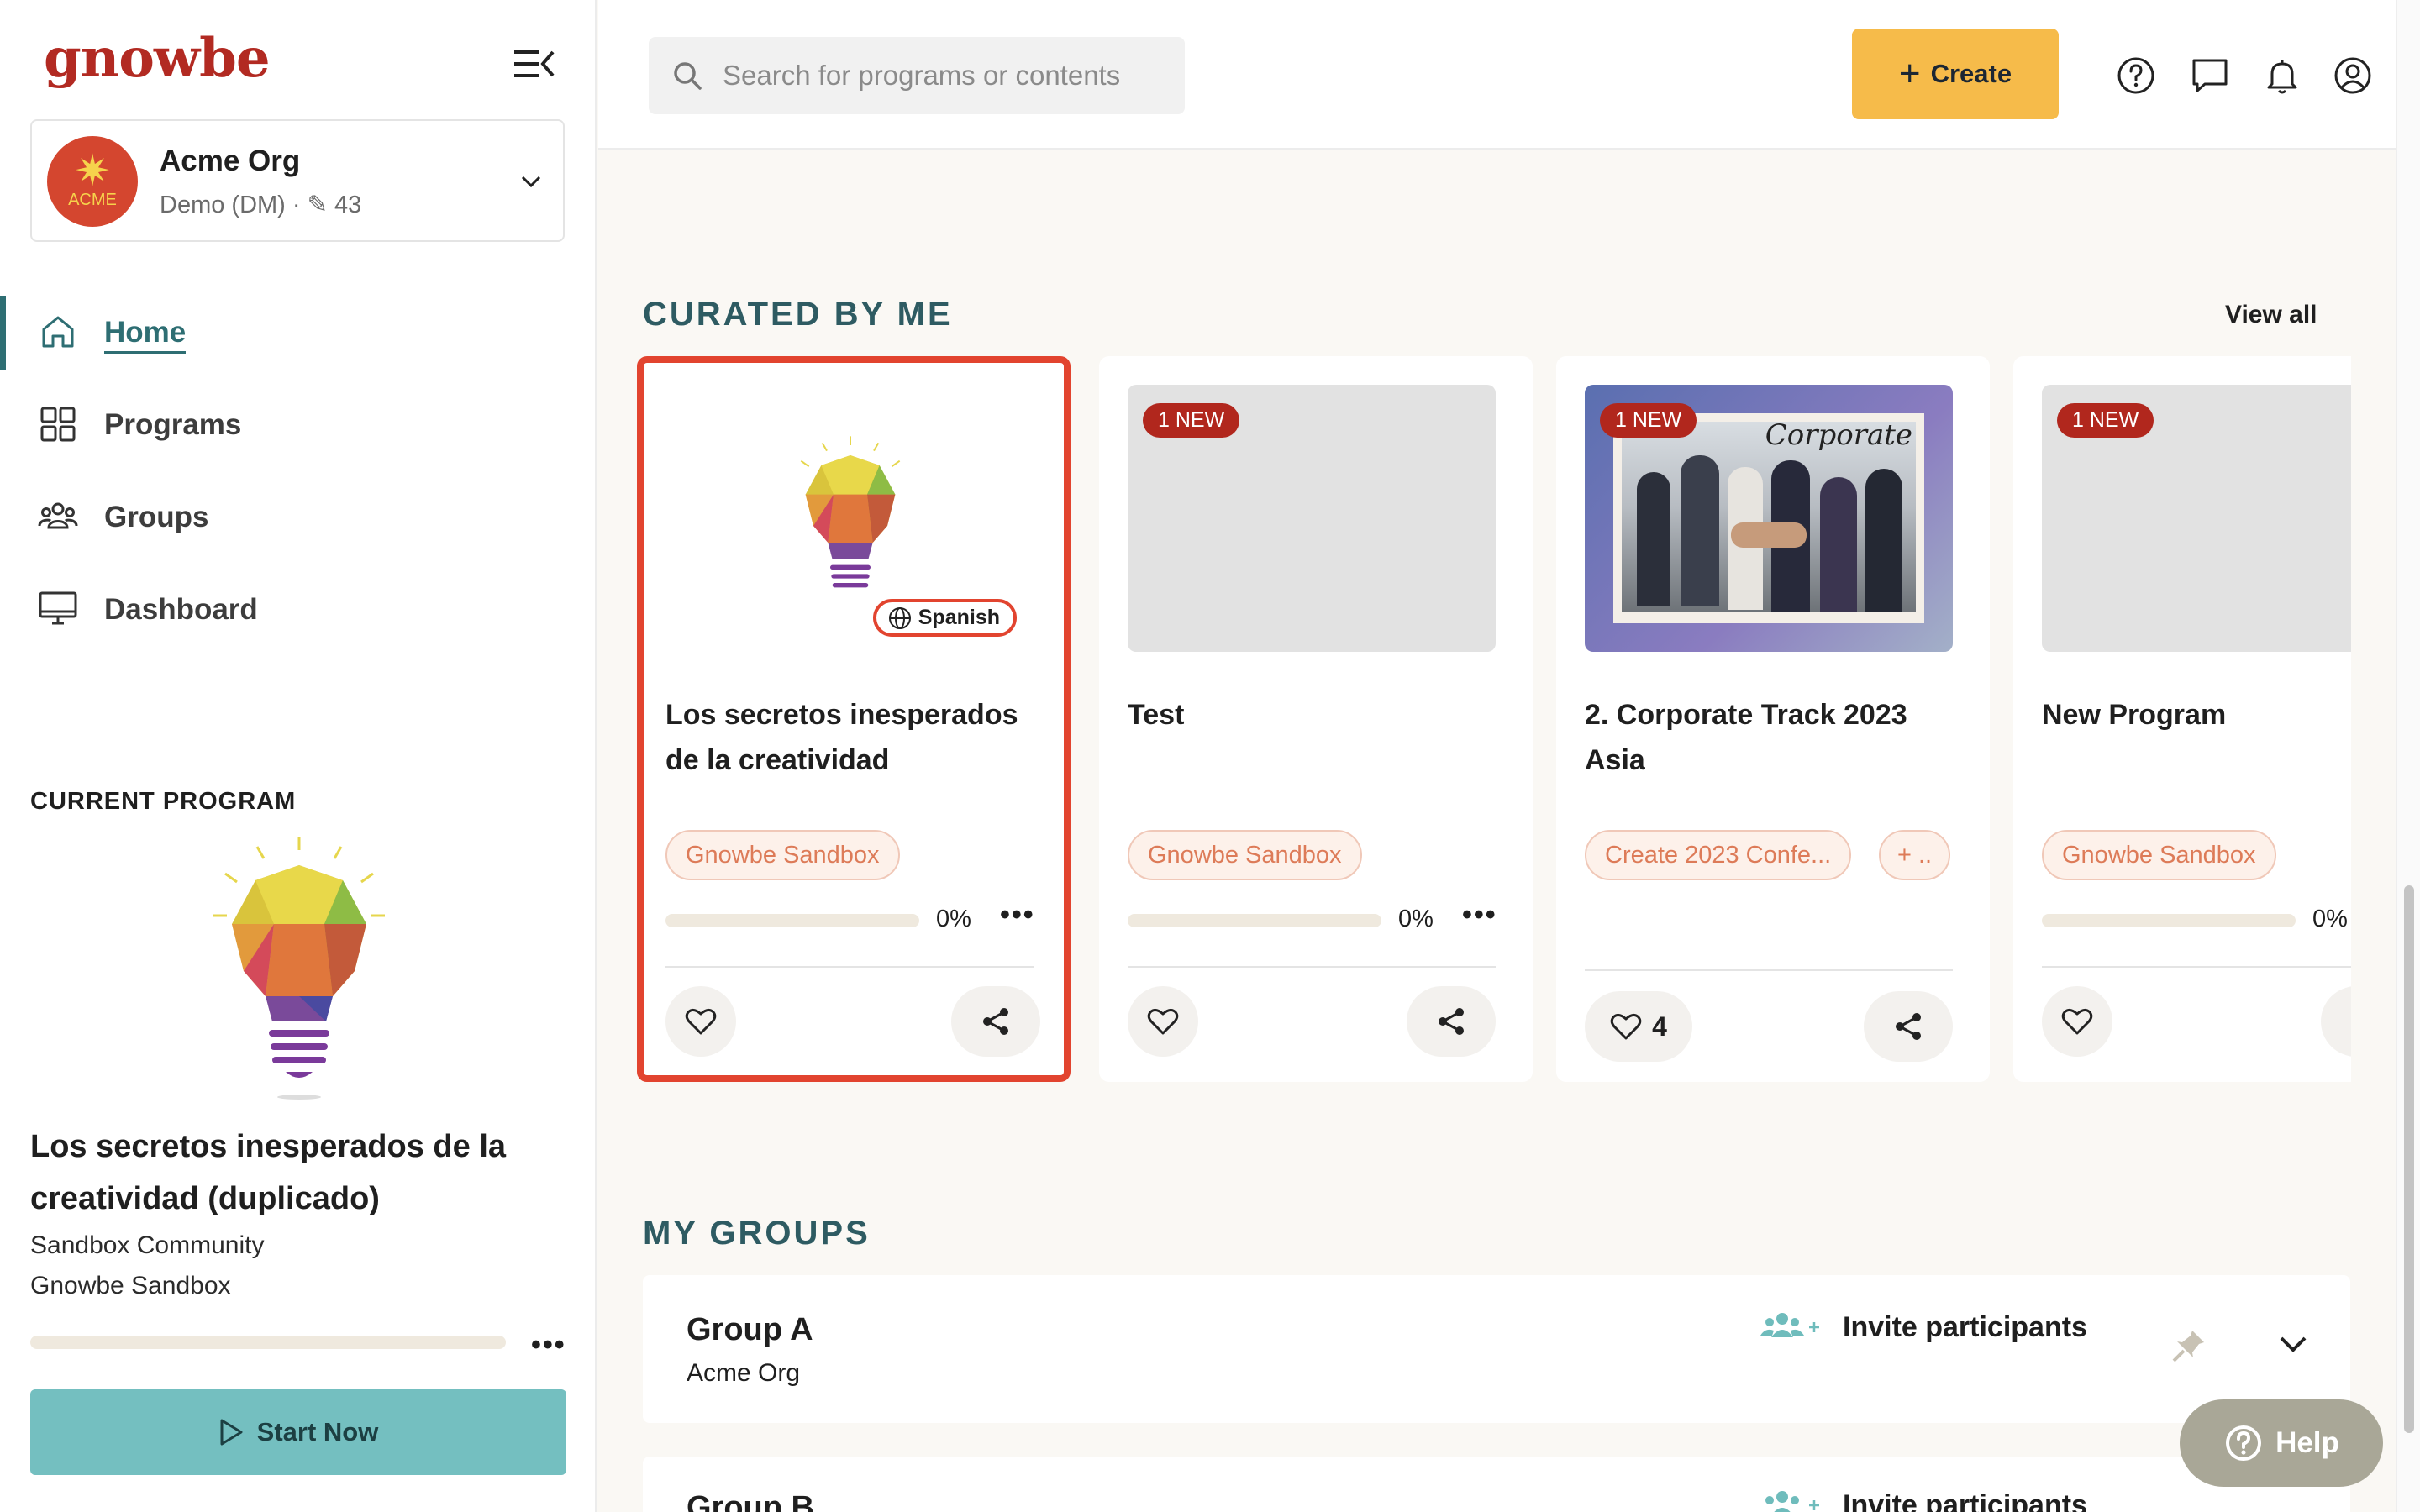 Image resolution: width=2420 pixels, height=1512 pixels. I want to click on plus-icon: +, so click(1910, 73).